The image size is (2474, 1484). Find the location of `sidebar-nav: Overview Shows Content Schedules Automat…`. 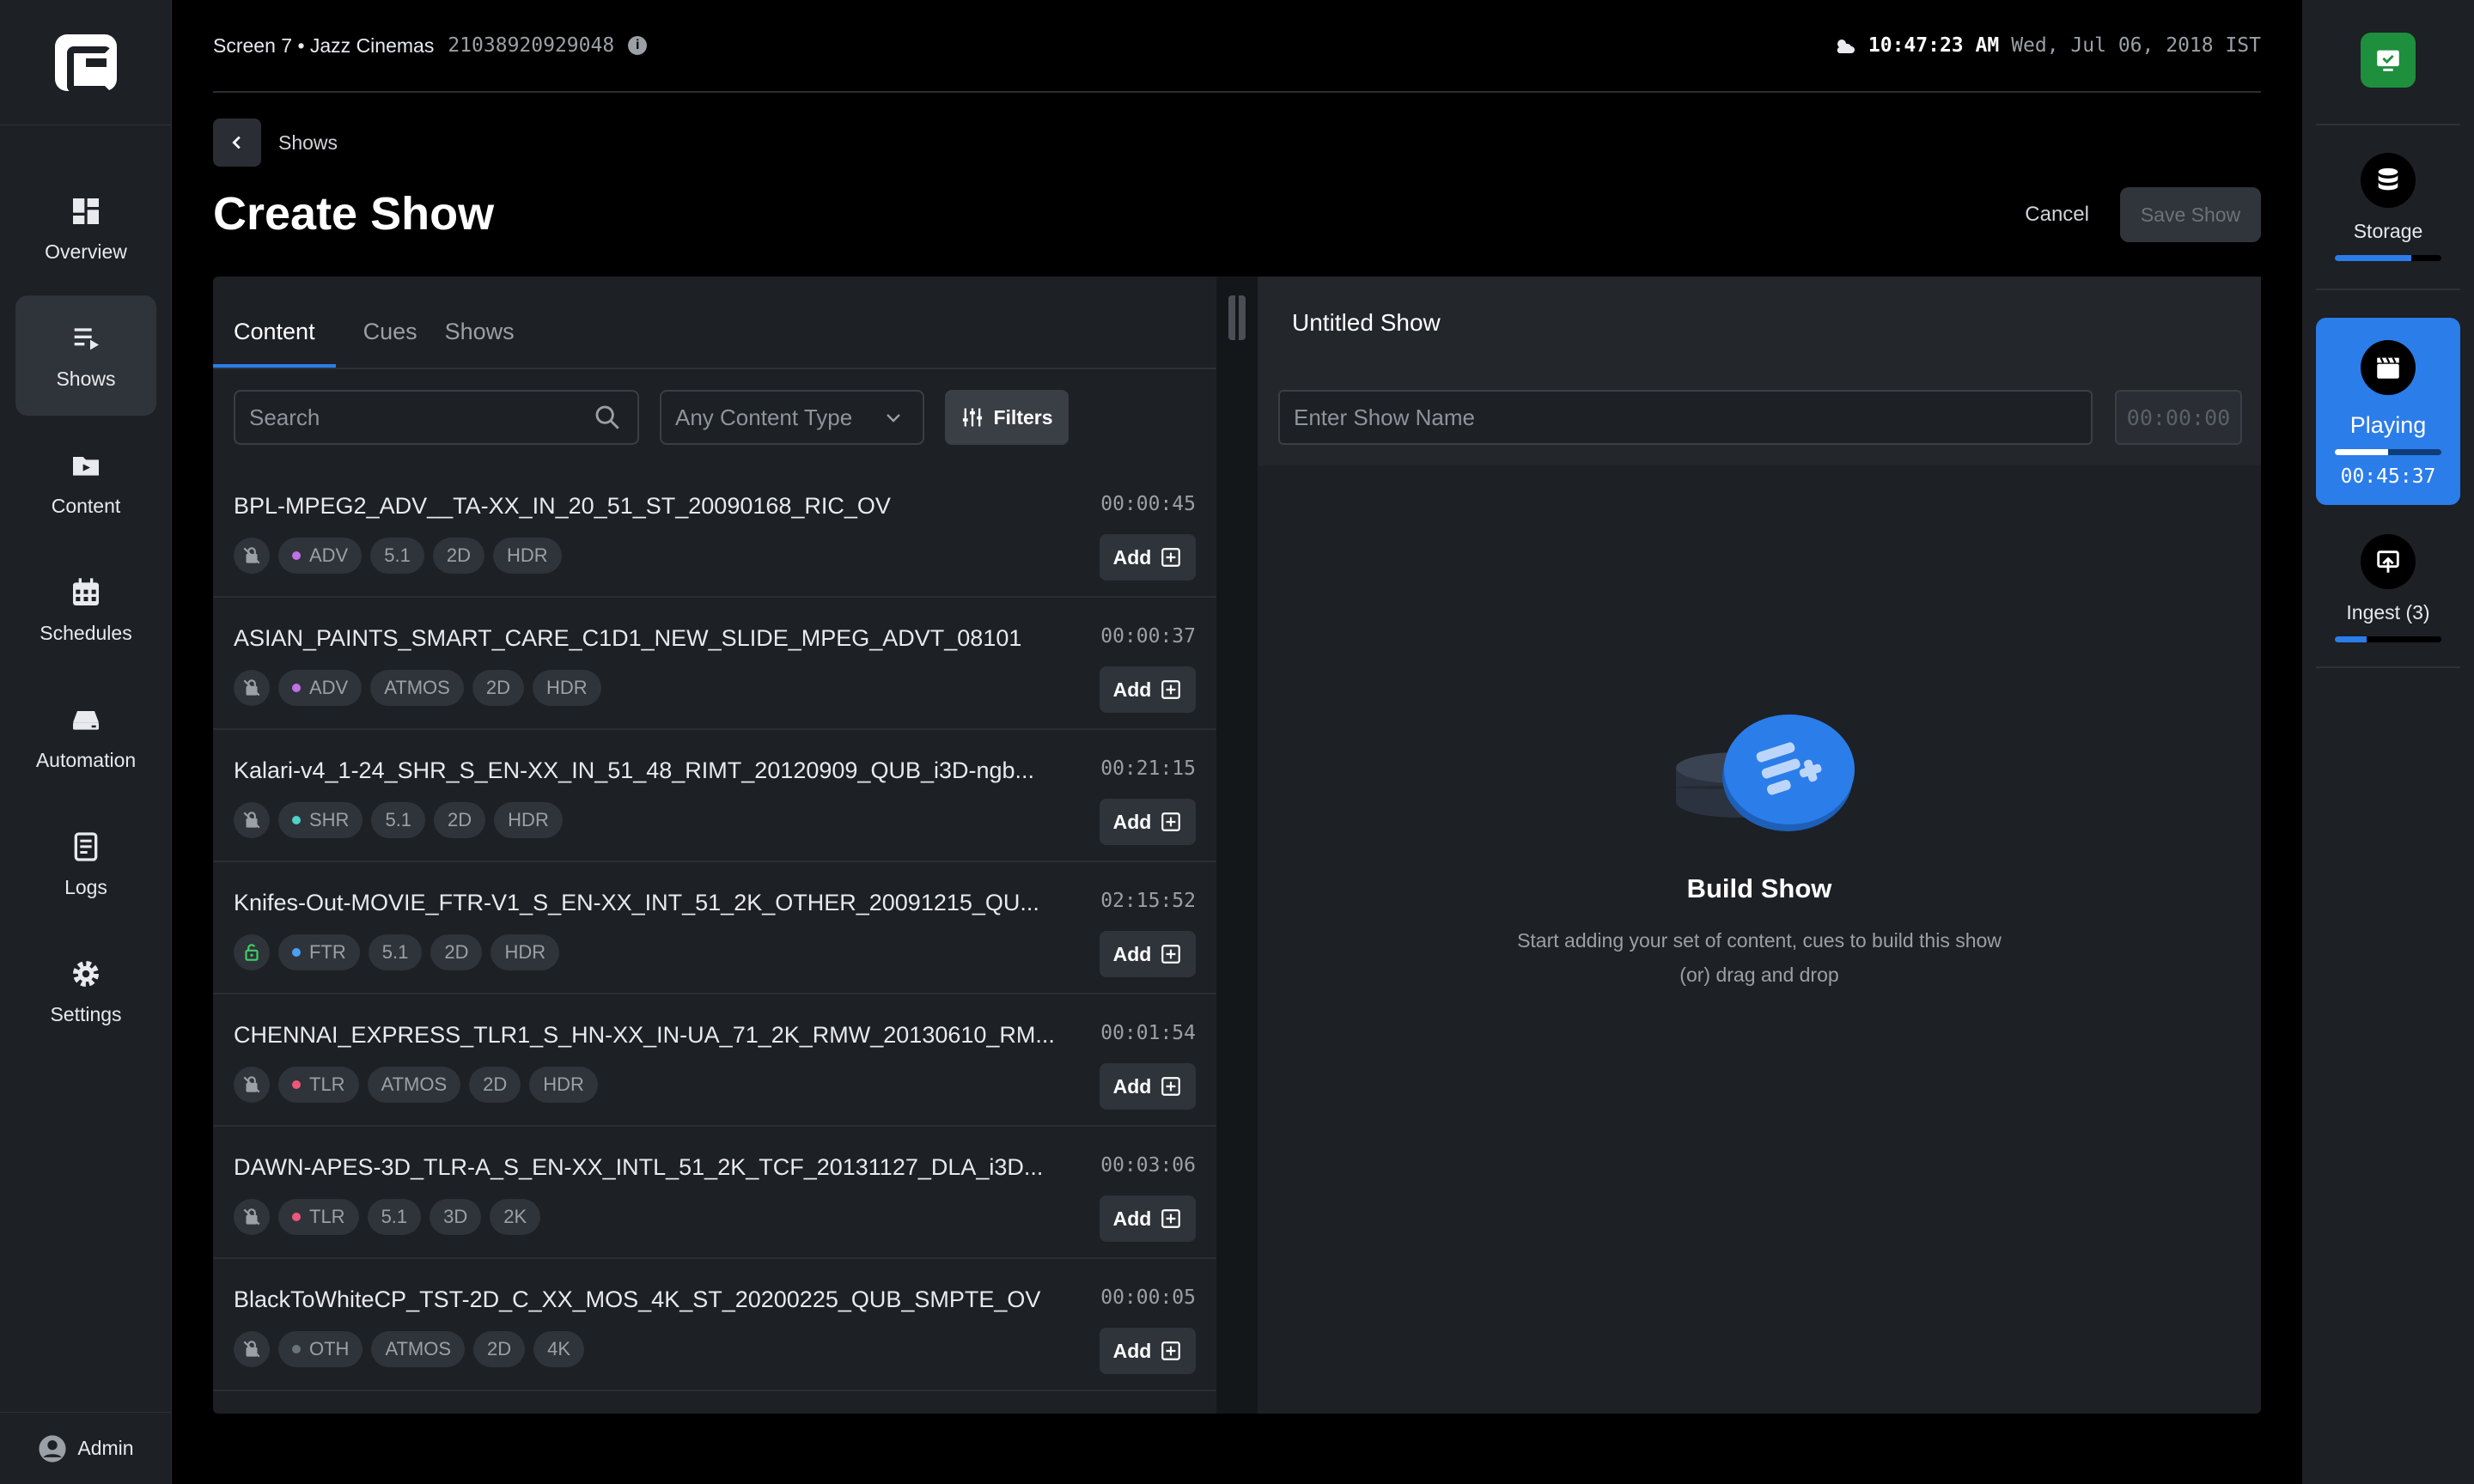

sidebar-nav: Overview Shows Content Schedules Automat… is located at coordinates (86, 613).